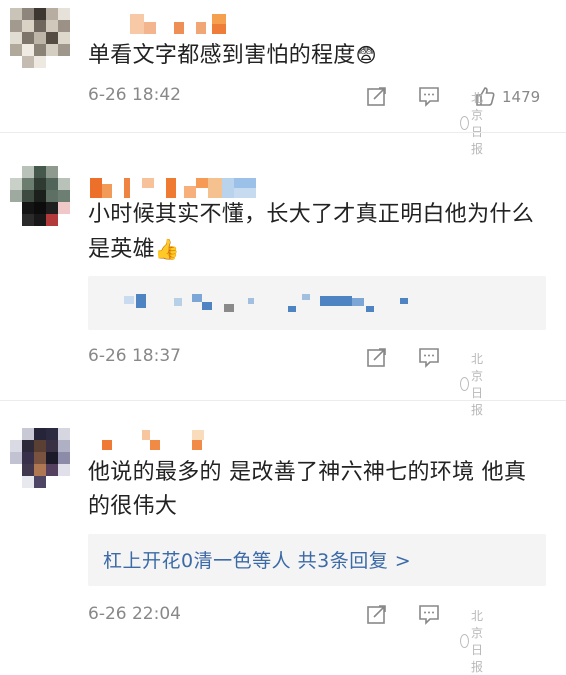 Image resolution: width=566 pixels, height=675 pixels. Describe the element at coordinates (318, 55) in the screenshot. I see `comment-text: 单看文字都感到害怕的程度😨` at that location.